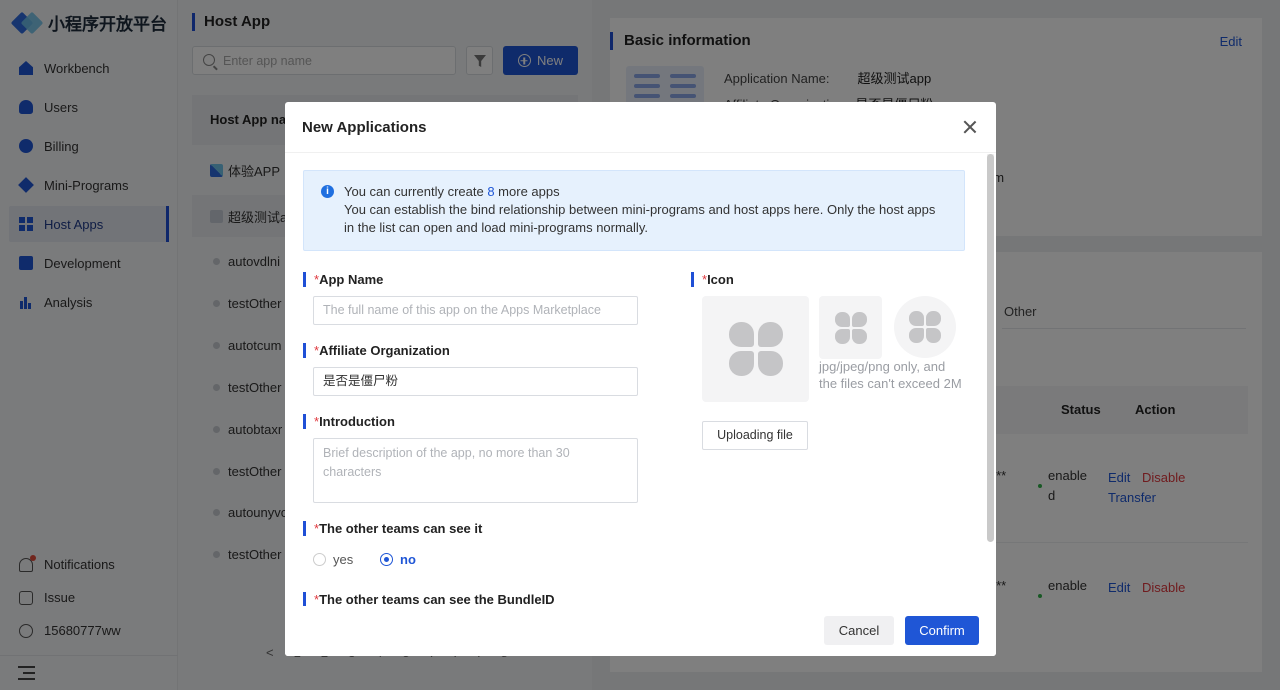 This screenshot has height=690, width=1280. Describe the element at coordinates (970, 127) in the screenshot. I see `close-icon` at that location.